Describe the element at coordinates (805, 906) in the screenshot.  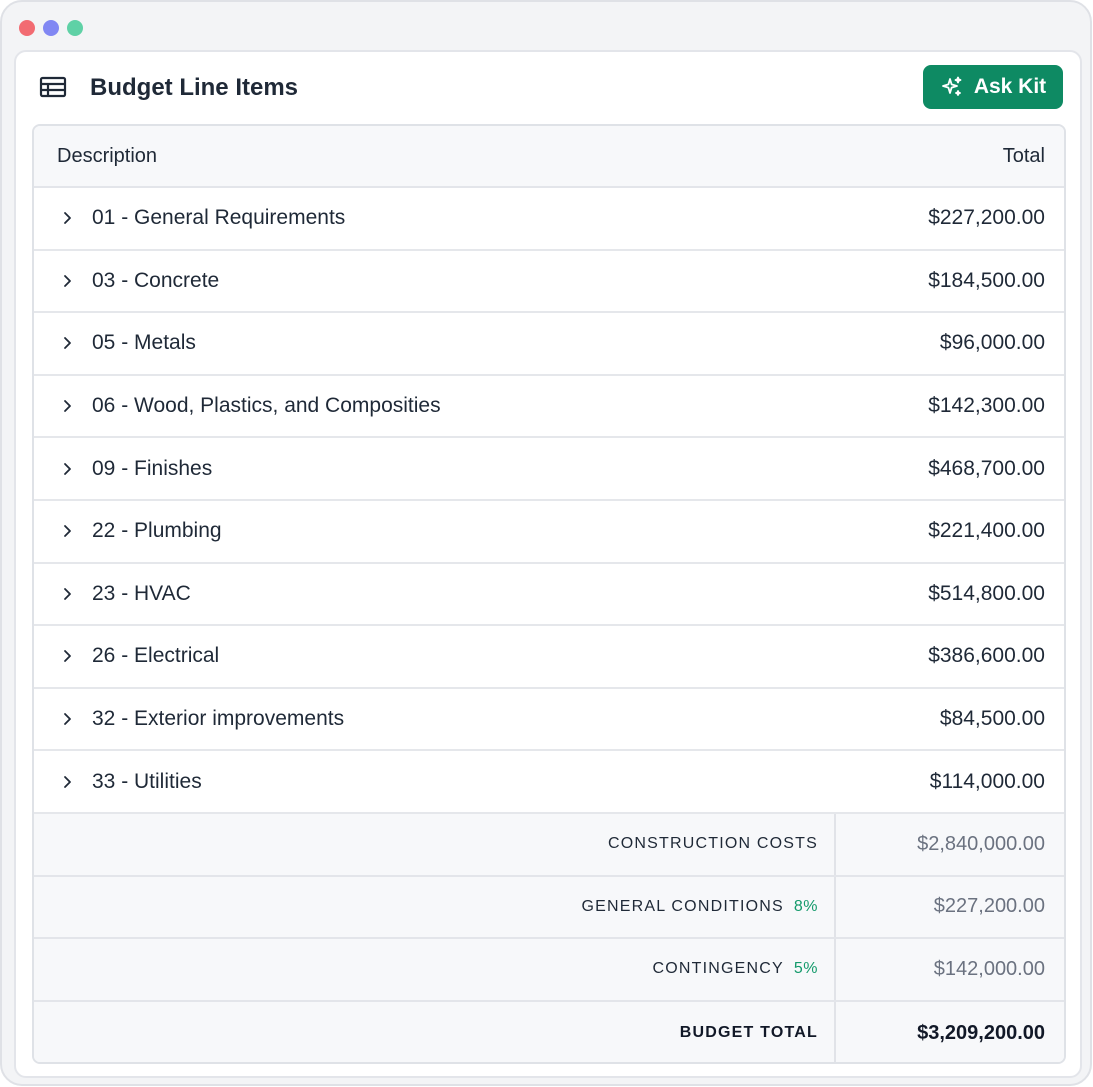
I see `summary-percent: 8%` at that location.